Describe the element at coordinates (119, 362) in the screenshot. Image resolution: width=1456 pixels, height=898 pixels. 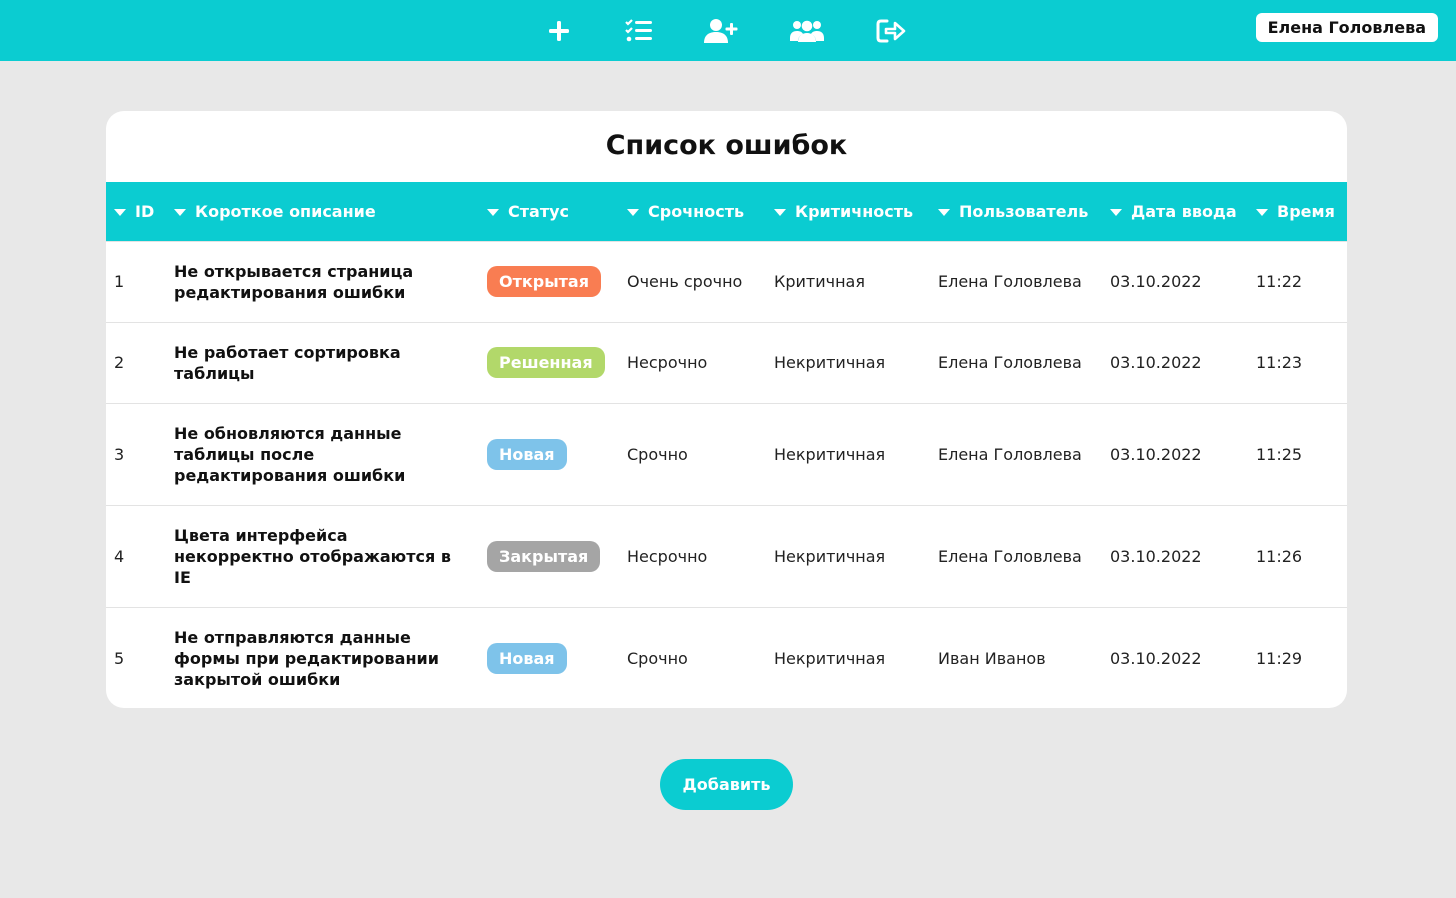
I see `cell-id: 2` at that location.